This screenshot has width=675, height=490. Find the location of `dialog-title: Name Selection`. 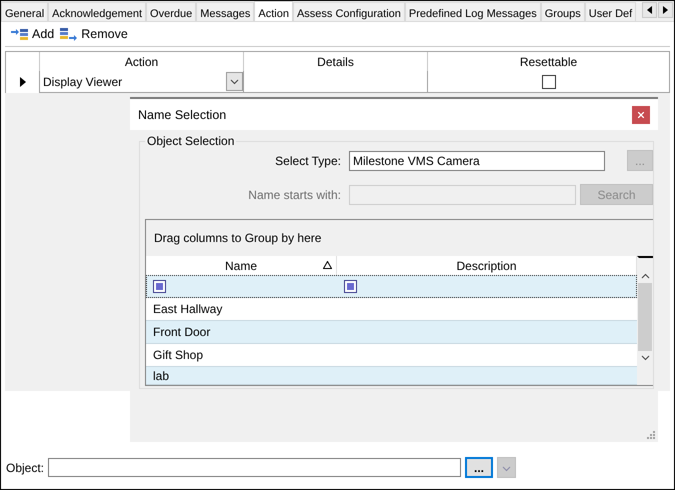

dialog-title: Name Selection is located at coordinates (182, 115).